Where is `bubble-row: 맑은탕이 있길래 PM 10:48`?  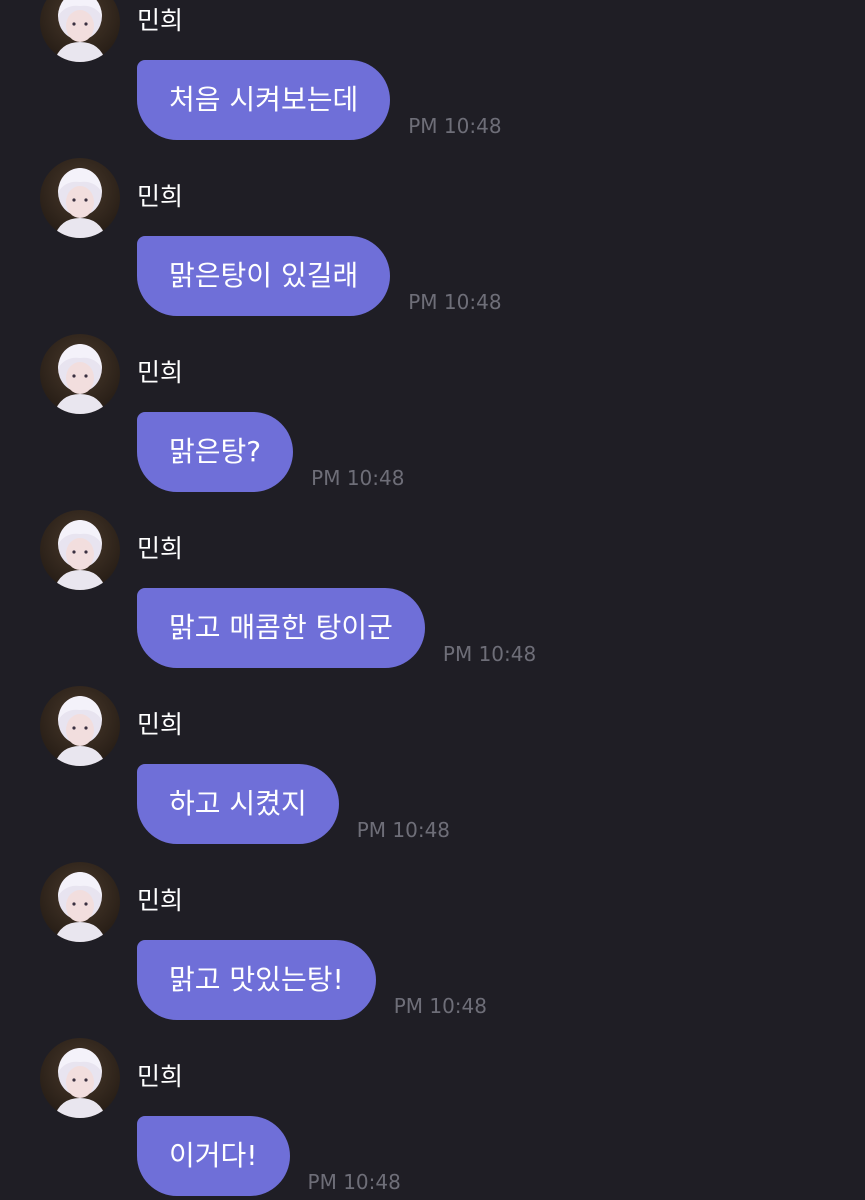
bubble-row: 맑은탕이 있길래 PM 10:48 is located at coordinates (319, 276).